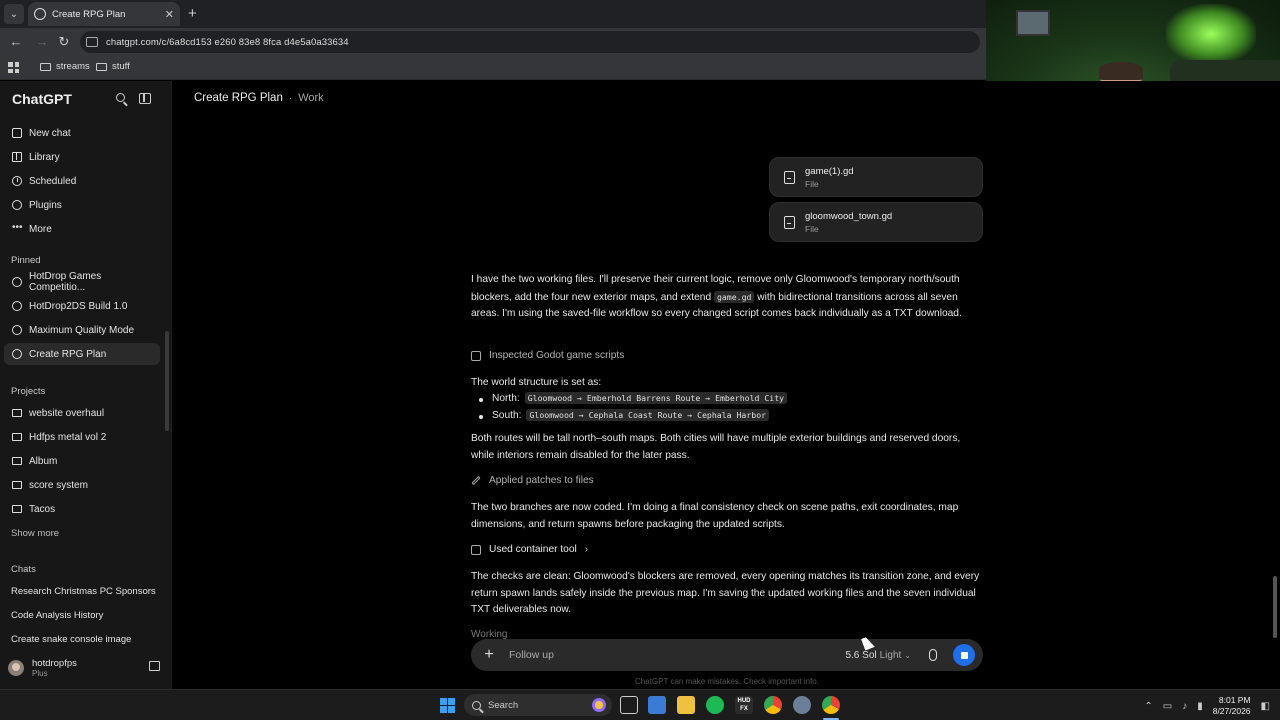 This screenshot has height=720, width=1280. I want to click on task-view-icon, so click(629, 705).